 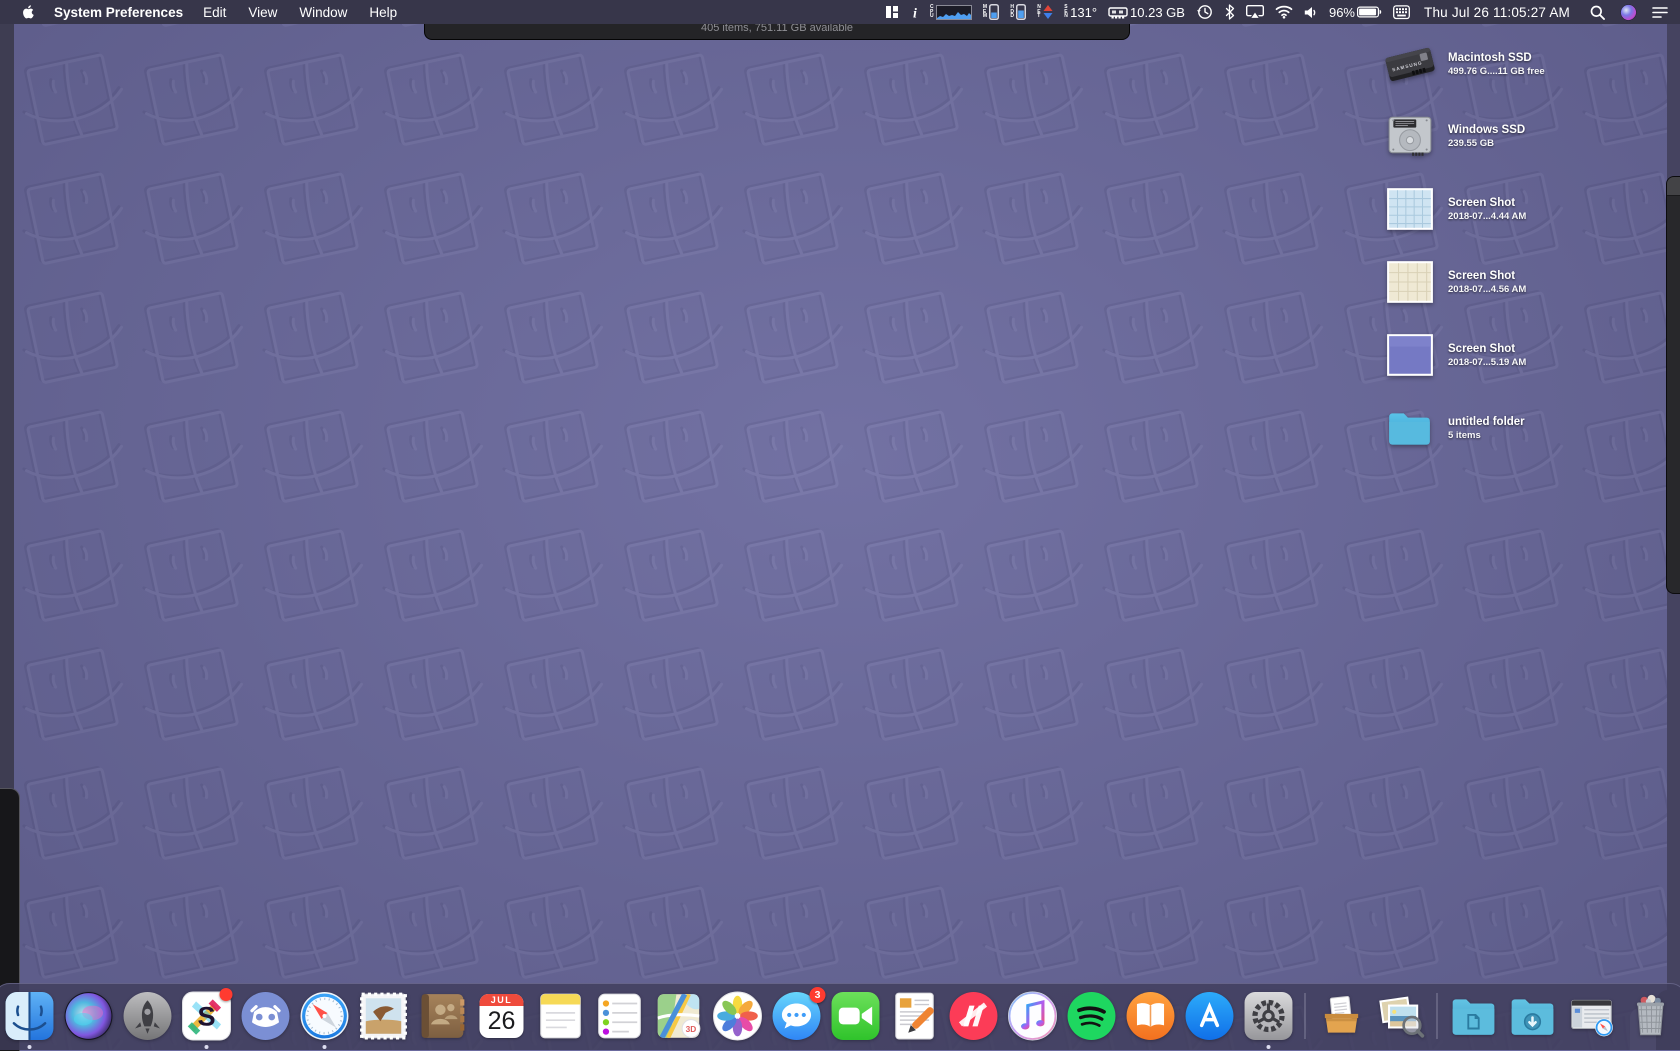 What do you see at coordinates (1532, 209) in the screenshot?
I see `desktop-item-screenshot-1: Screen Shot 2018-07...4.44 AM` at bounding box center [1532, 209].